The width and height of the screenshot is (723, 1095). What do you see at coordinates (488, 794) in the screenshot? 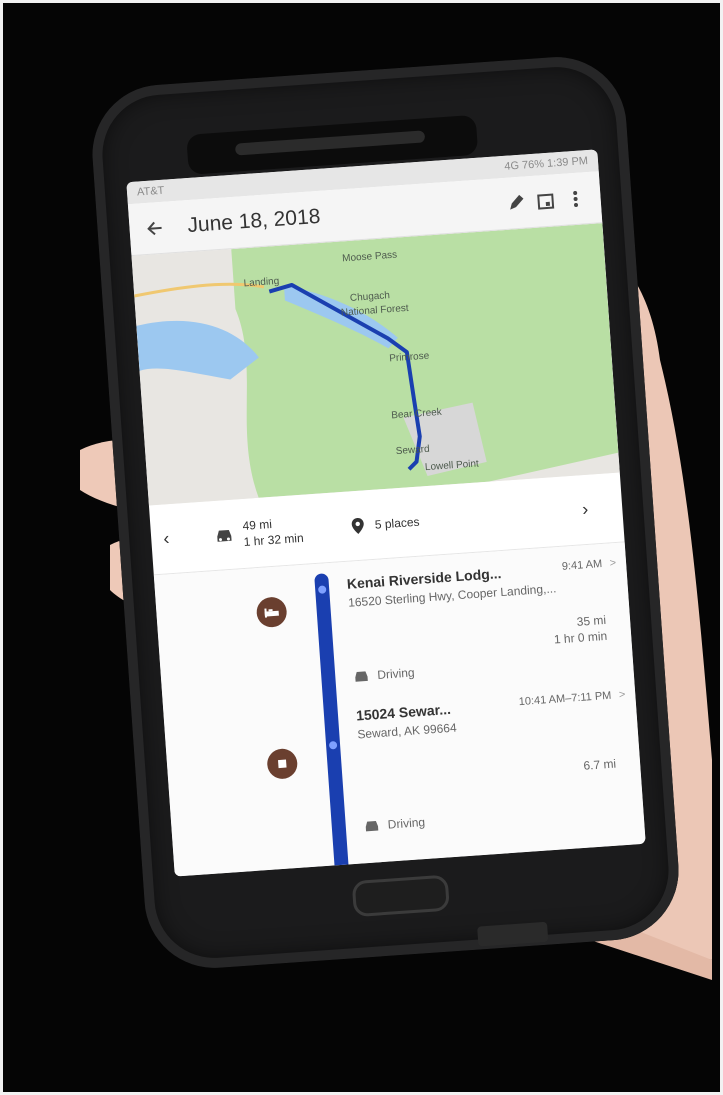
I see `leg-segment: 6.7 mi Driving` at bounding box center [488, 794].